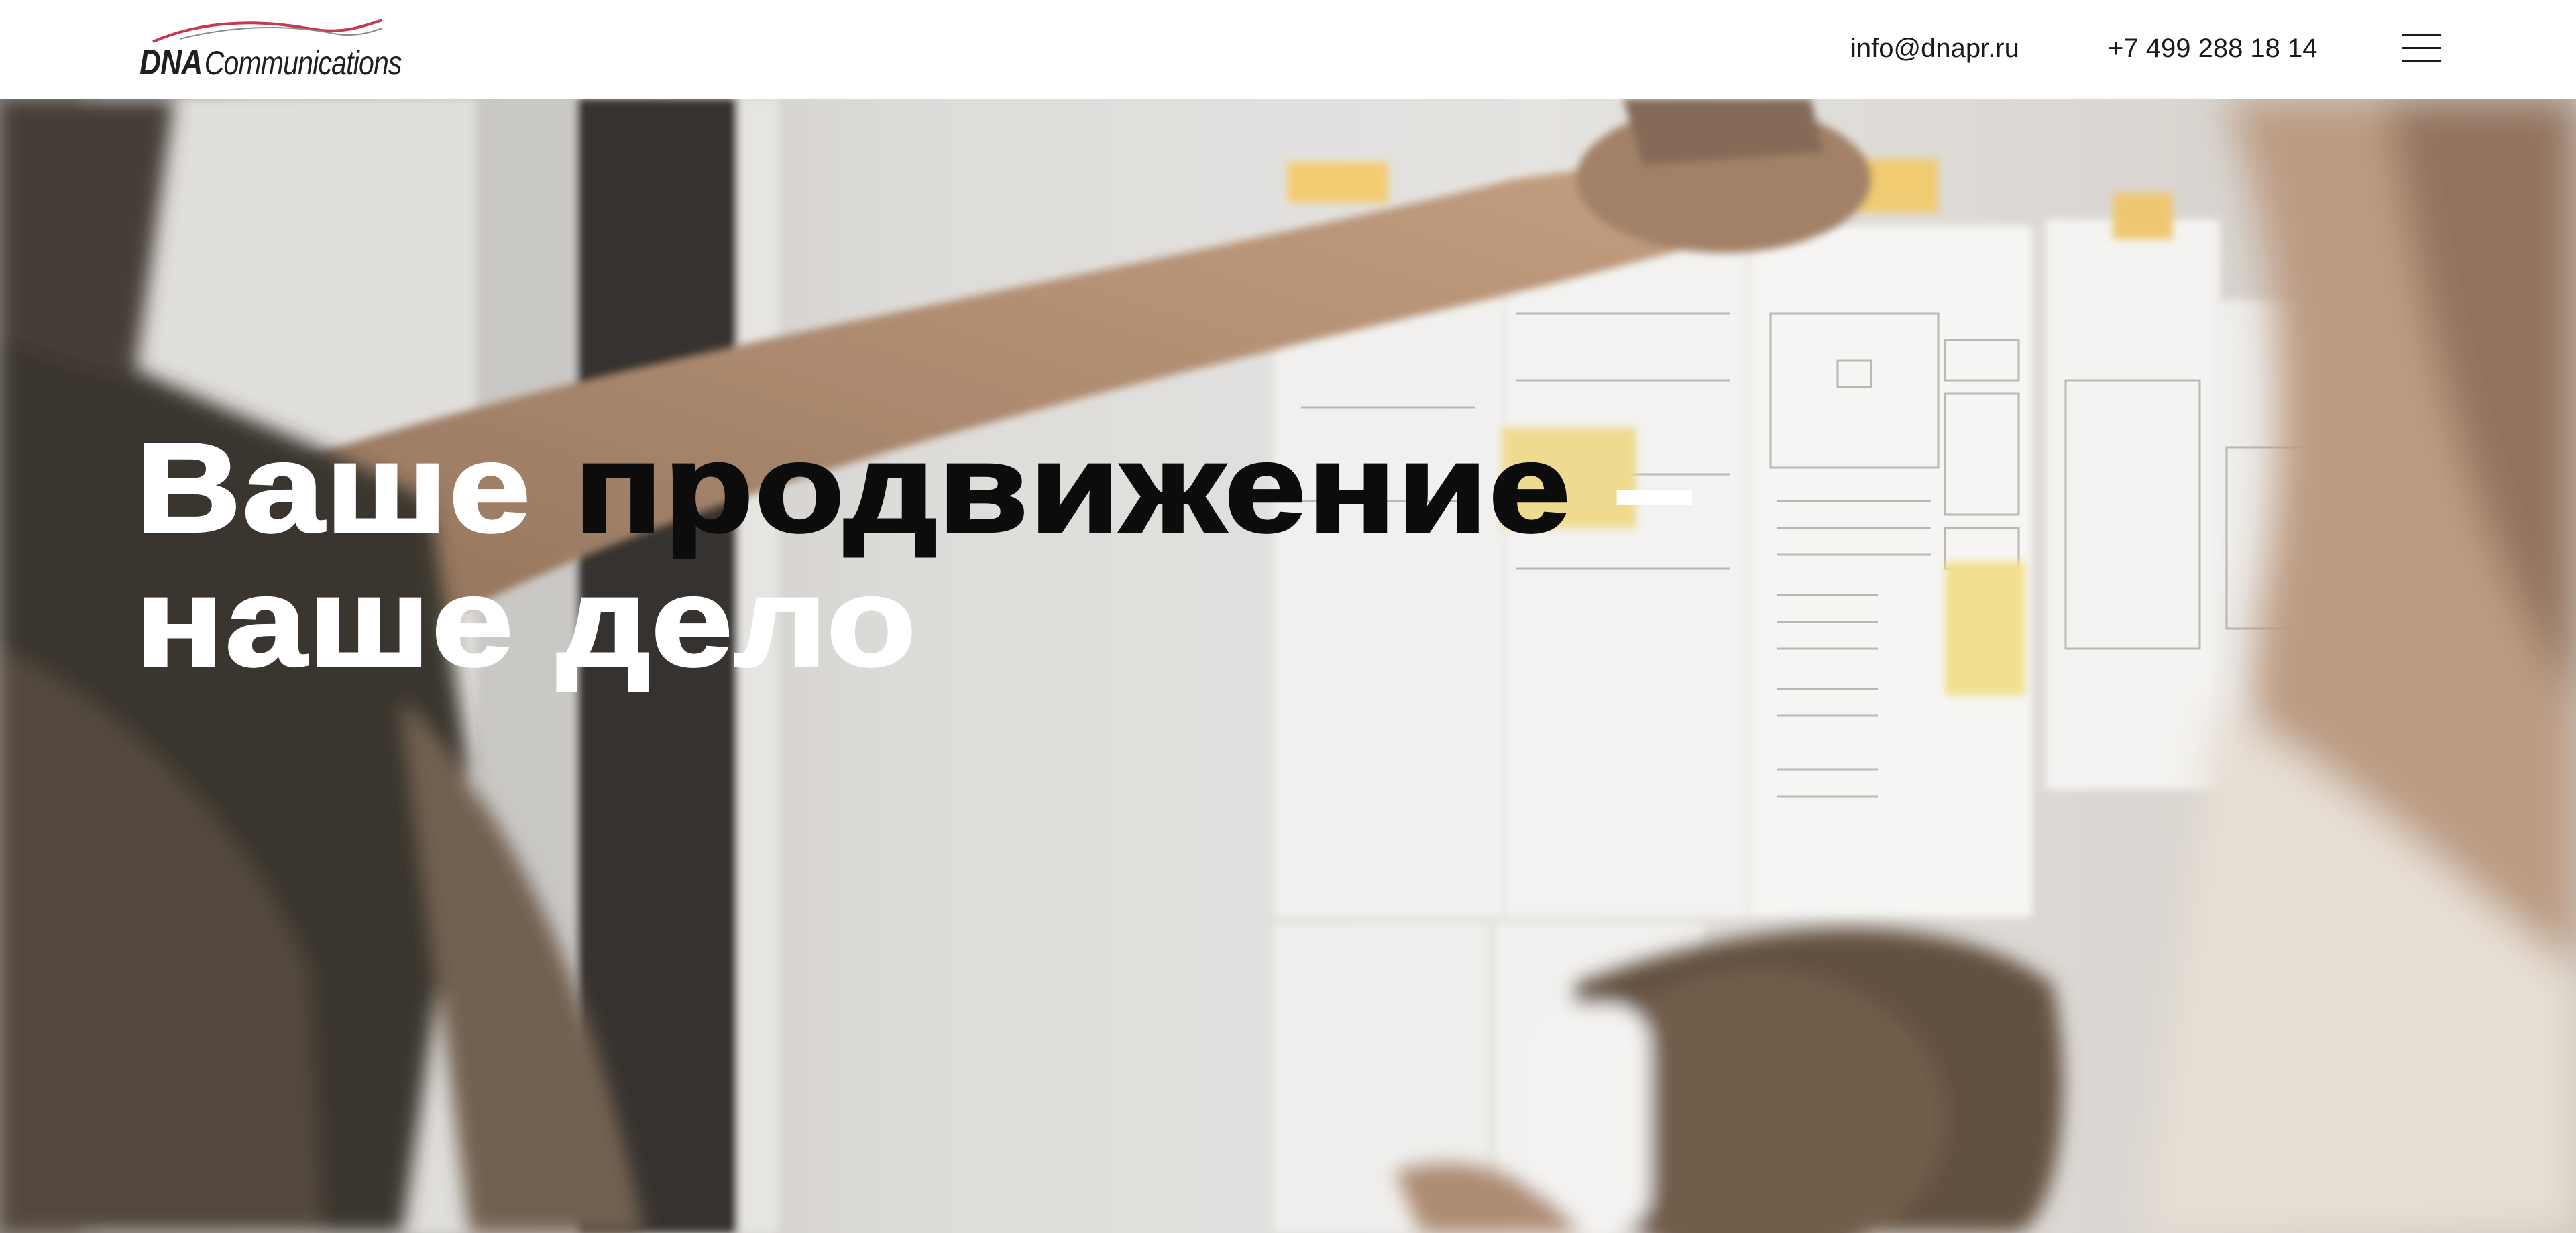 This screenshot has height=1233, width=2576. What do you see at coordinates (1934, 49) in the screenshot?
I see `contact-email-link: info@dnapr.ru` at bounding box center [1934, 49].